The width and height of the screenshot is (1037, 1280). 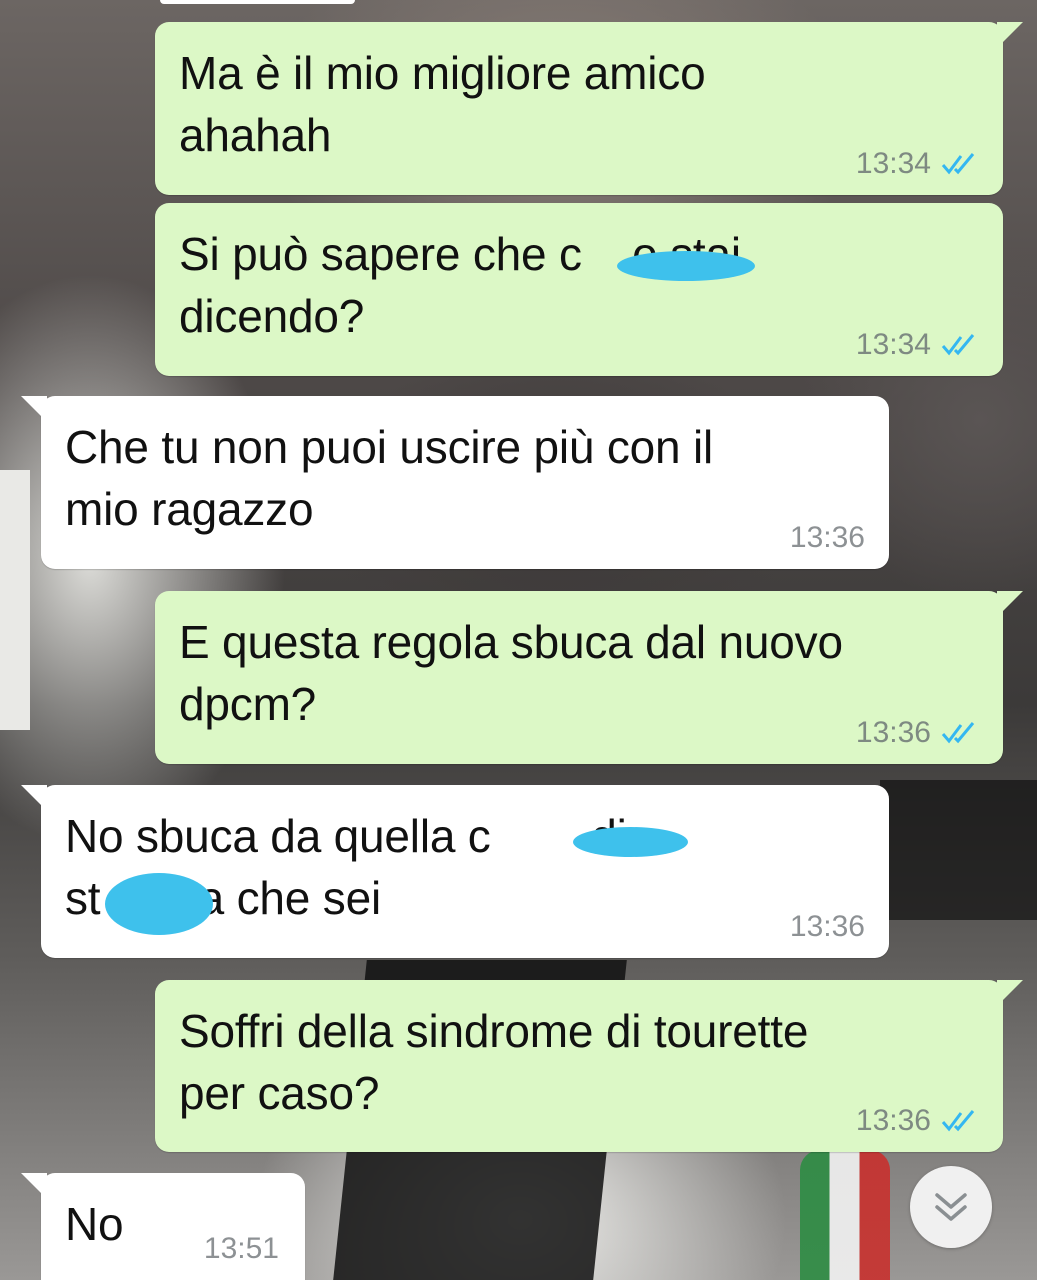 I want to click on message-time: 13:51, so click(x=241, y=1248).